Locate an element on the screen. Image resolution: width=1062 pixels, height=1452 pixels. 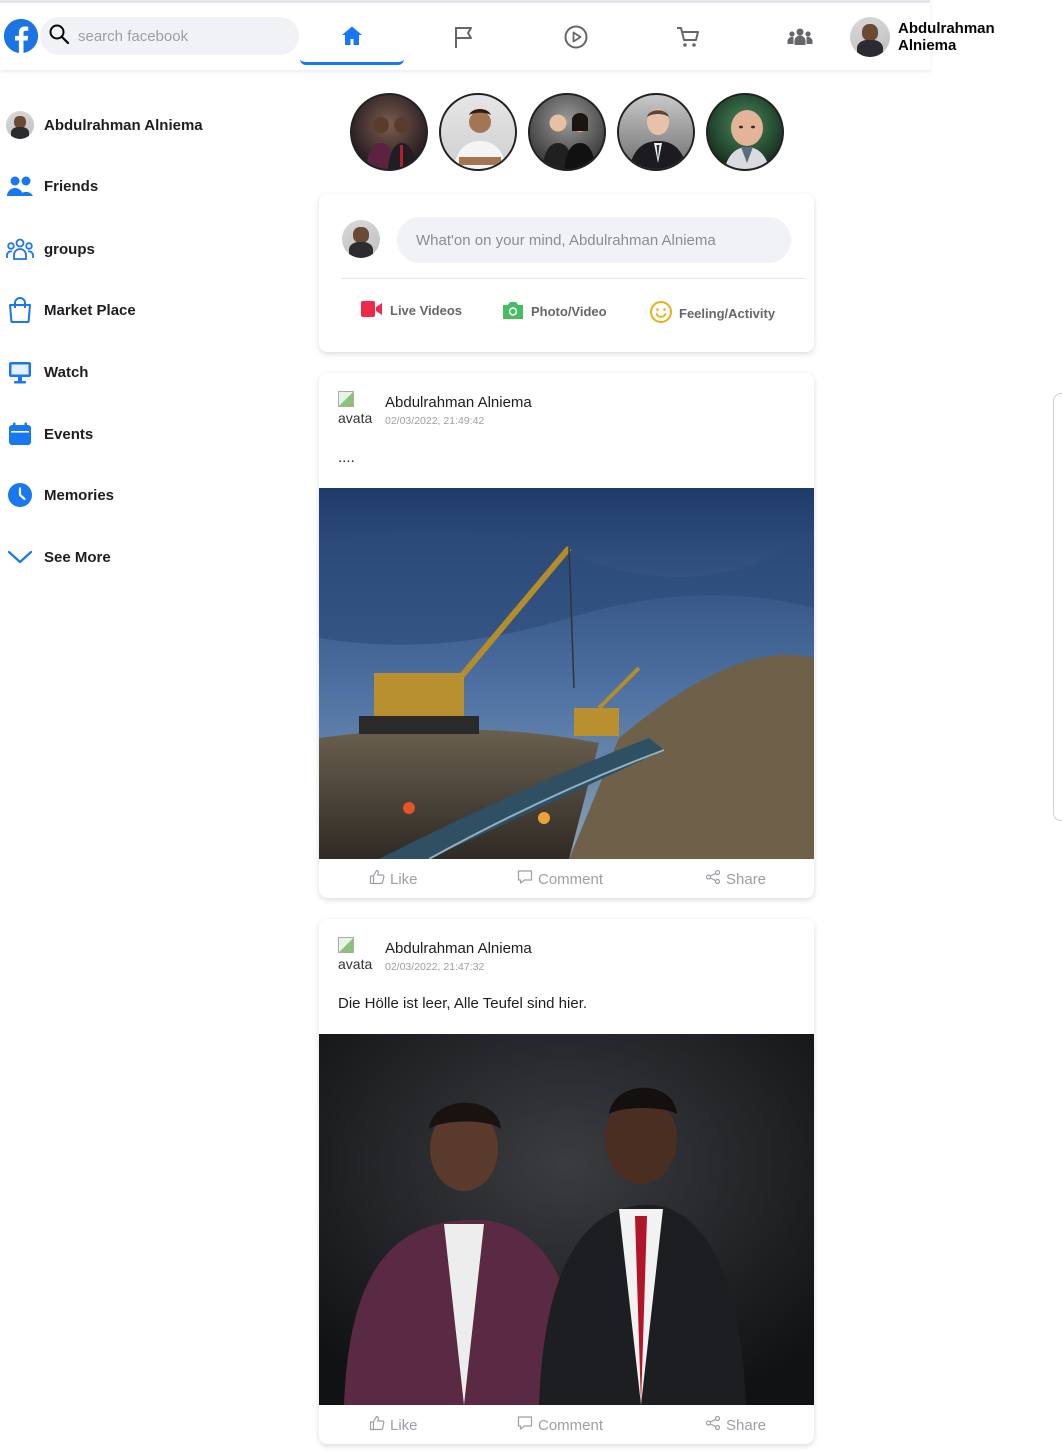
chevron-down-icon is located at coordinates (20, 557).